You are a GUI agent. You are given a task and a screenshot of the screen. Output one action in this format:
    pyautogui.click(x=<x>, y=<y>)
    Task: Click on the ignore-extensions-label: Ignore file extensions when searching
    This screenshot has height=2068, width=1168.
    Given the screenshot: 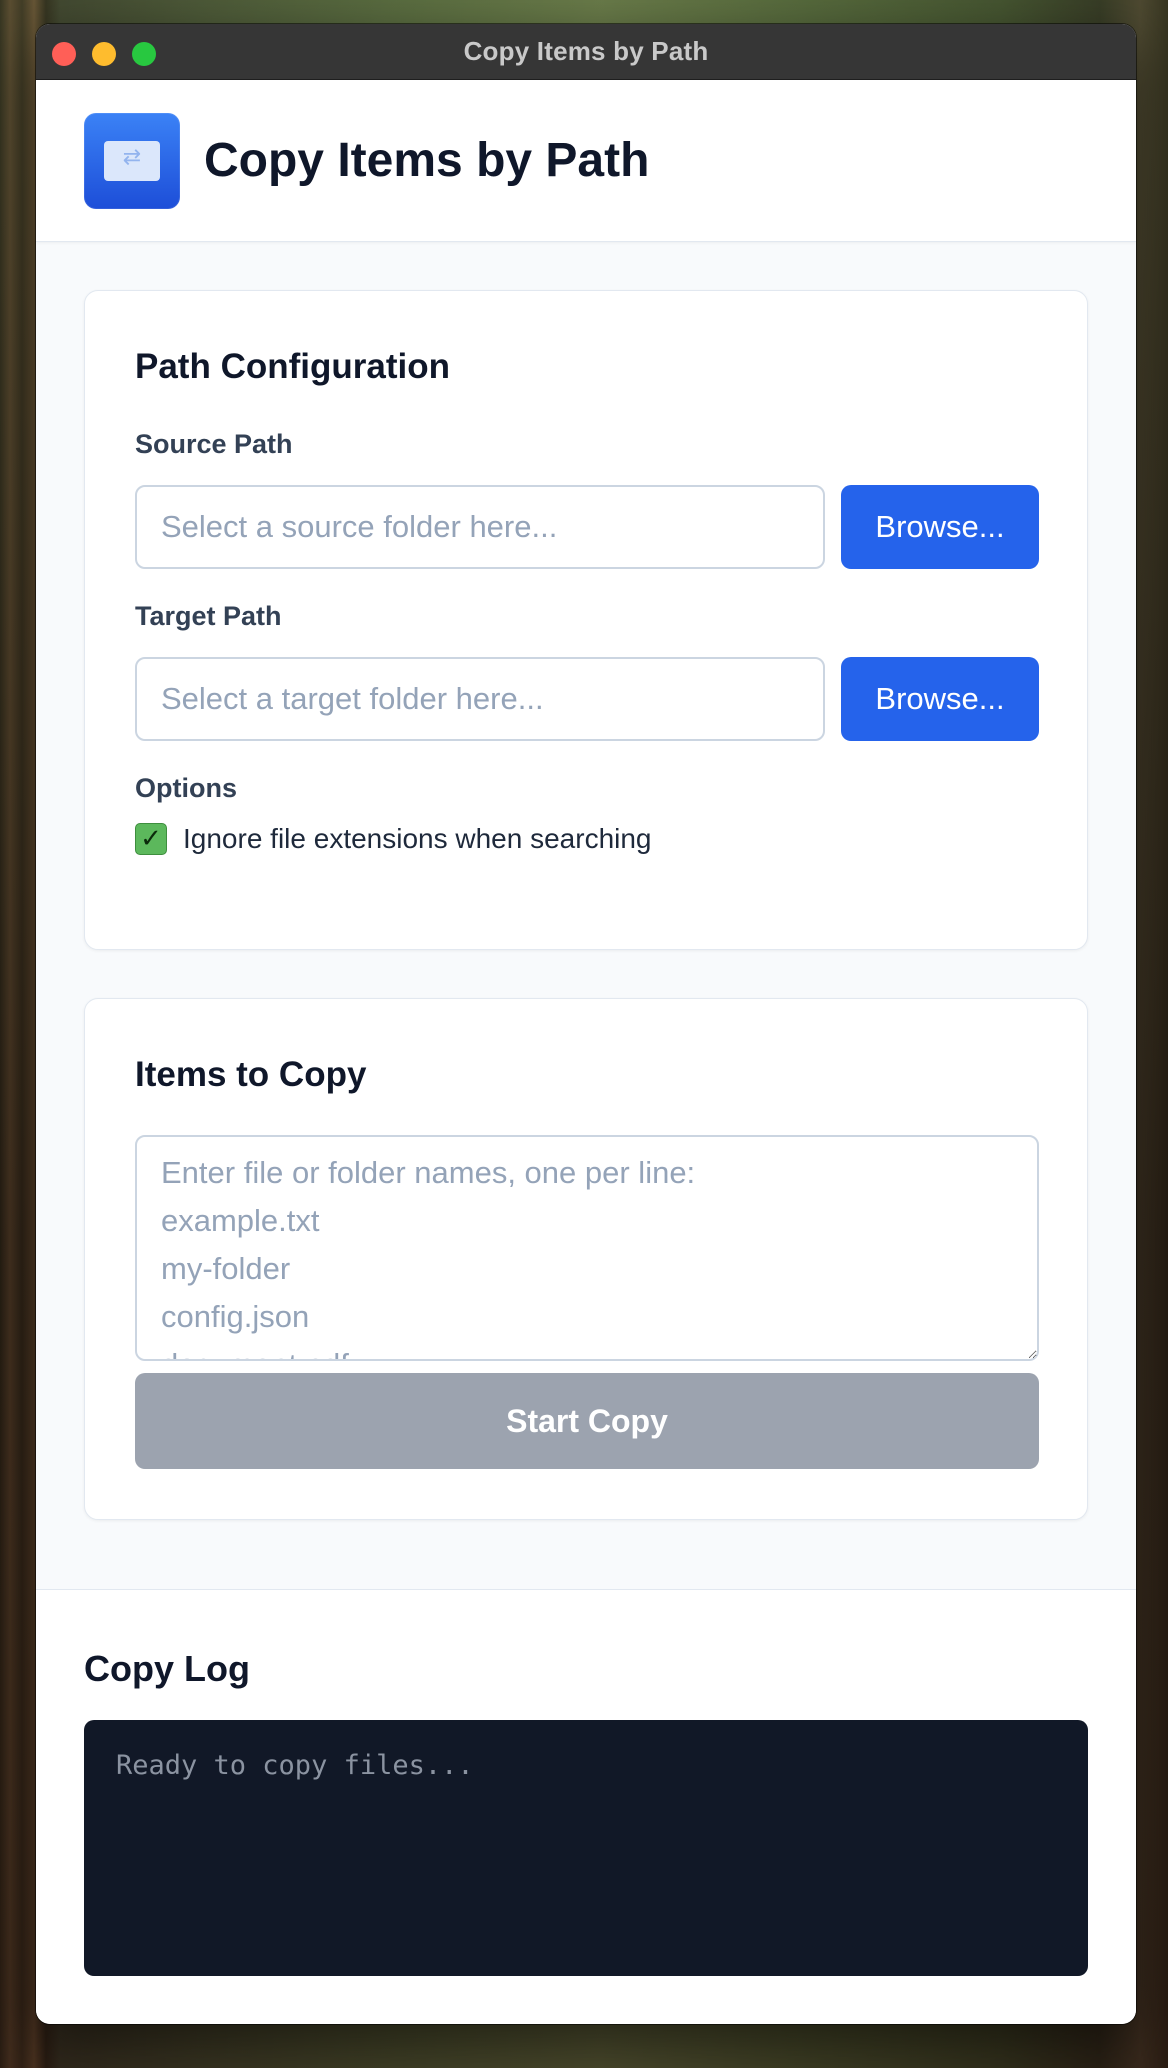 What is the action you would take?
    pyautogui.click(x=417, y=839)
    